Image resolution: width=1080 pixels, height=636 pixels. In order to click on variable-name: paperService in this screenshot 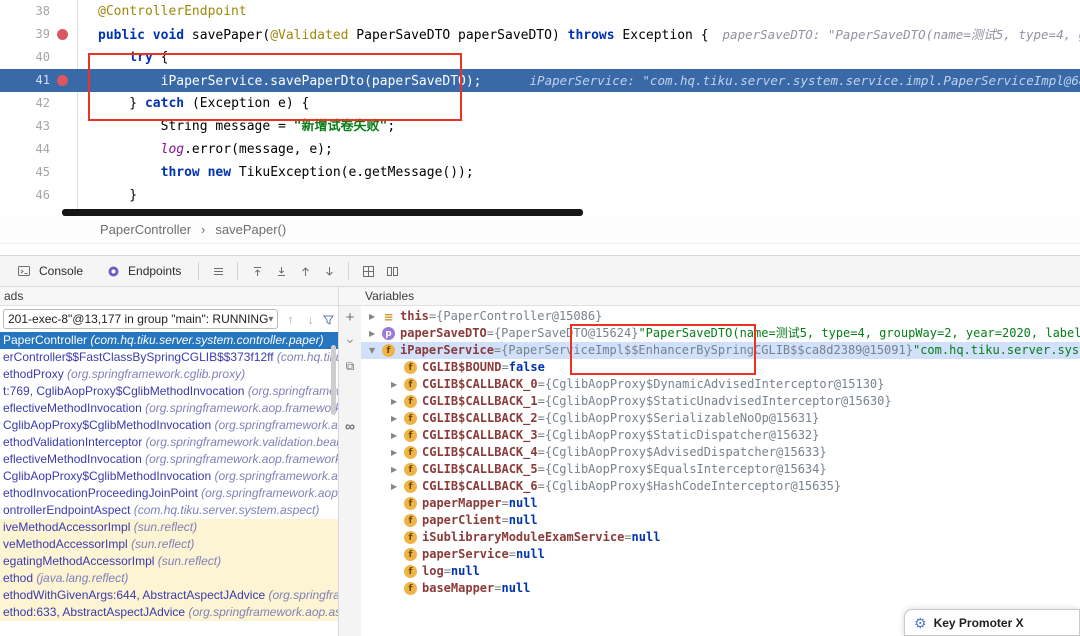, I will do `click(465, 554)`.